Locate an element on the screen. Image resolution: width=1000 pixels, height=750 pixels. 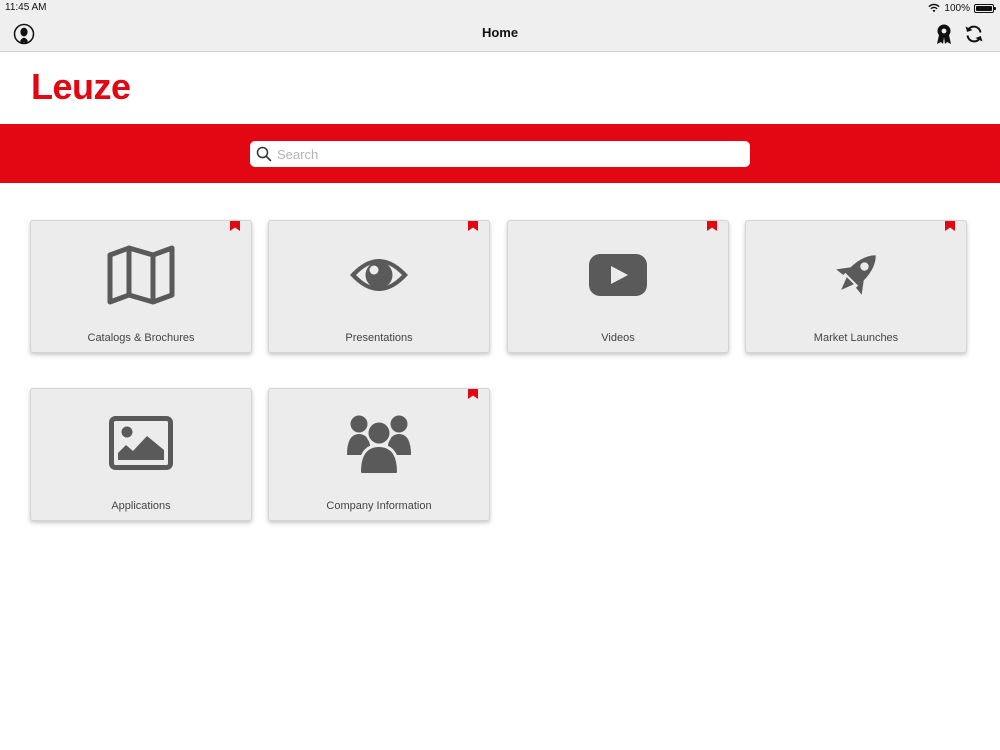
page-title: Home is located at coordinates (500, 32).